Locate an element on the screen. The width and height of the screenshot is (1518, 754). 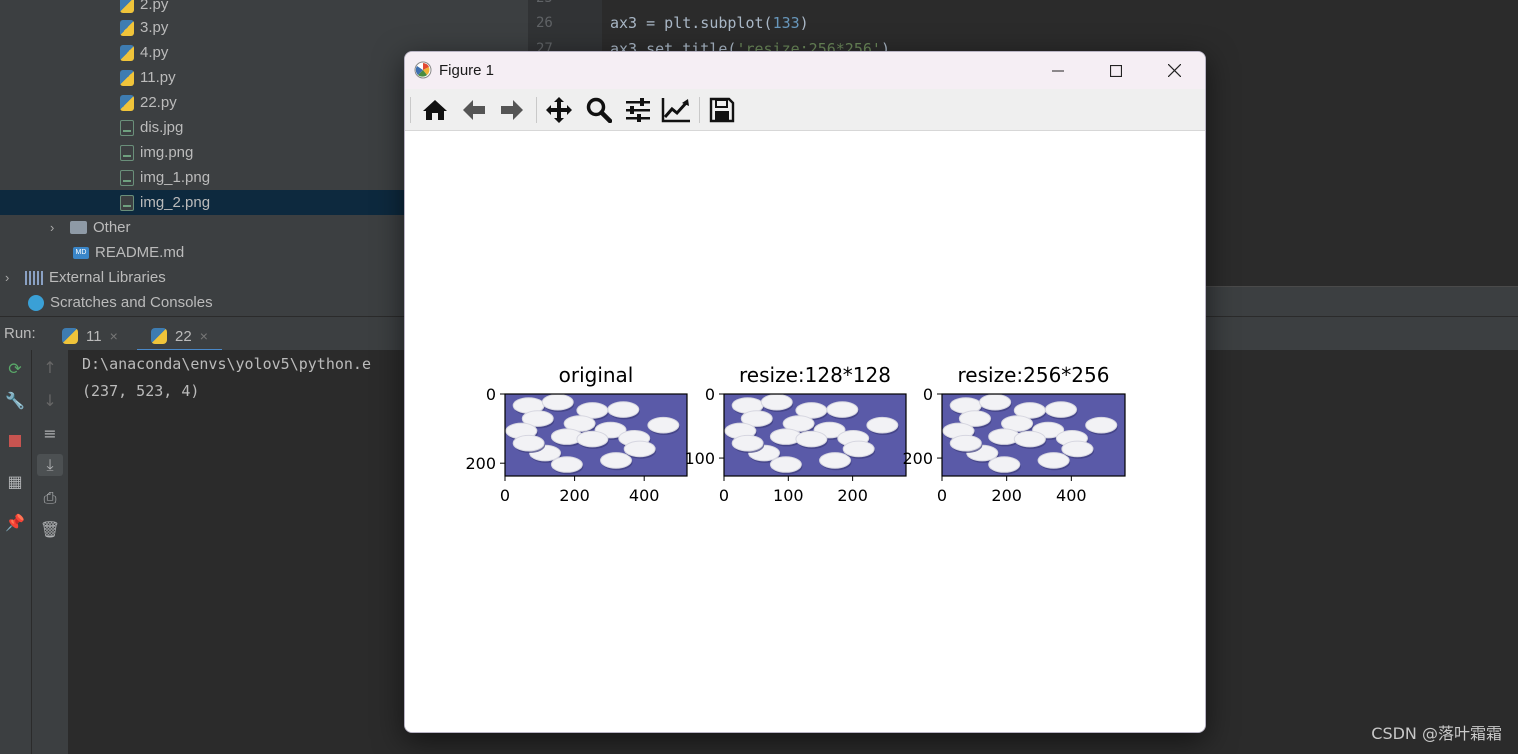
stop-icon is located at coordinates (15, 441).